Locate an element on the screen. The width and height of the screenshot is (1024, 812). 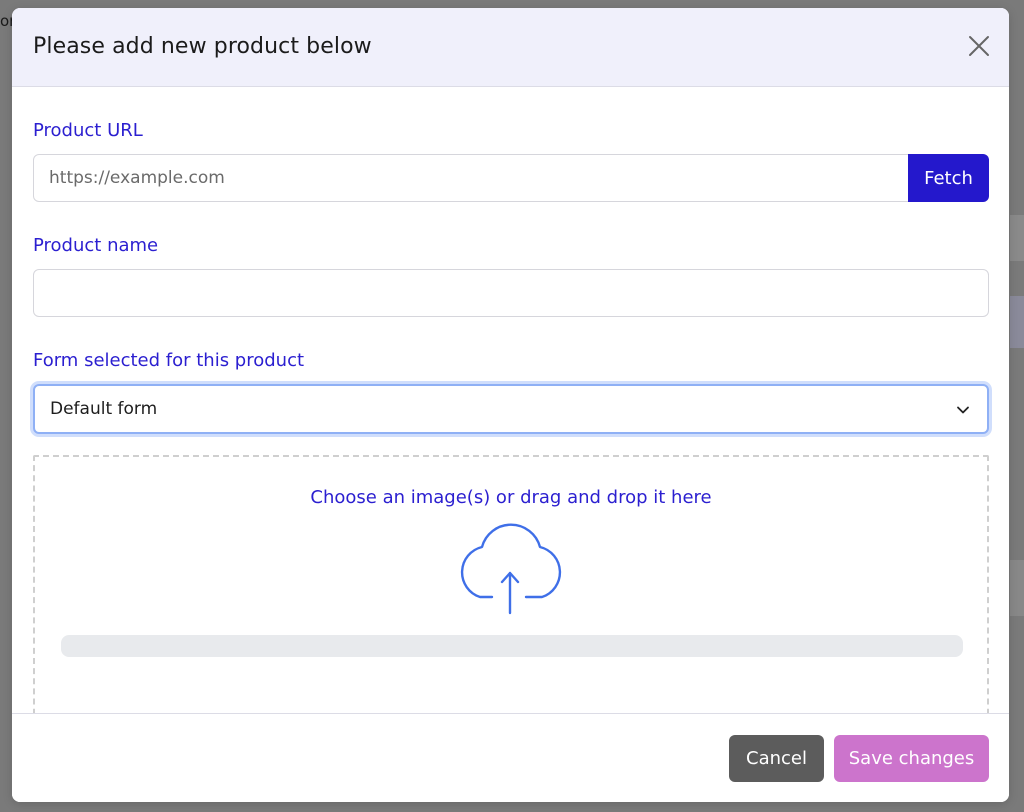
cloud-upload-icon is located at coordinates (511, 569).